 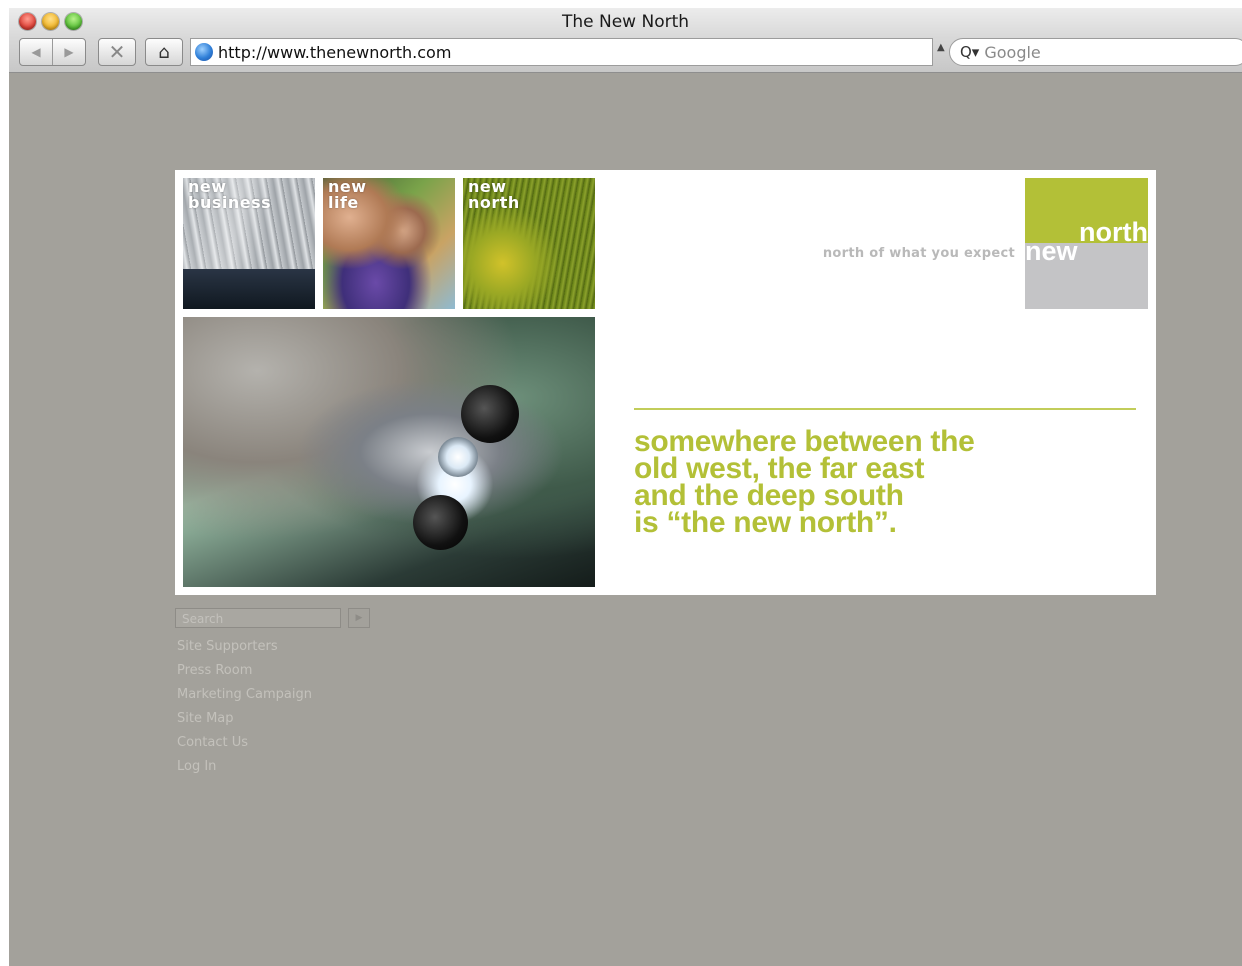 What do you see at coordinates (68, 52) in the screenshot?
I see `forward-button: ▶` at bounding box center [68, 52].